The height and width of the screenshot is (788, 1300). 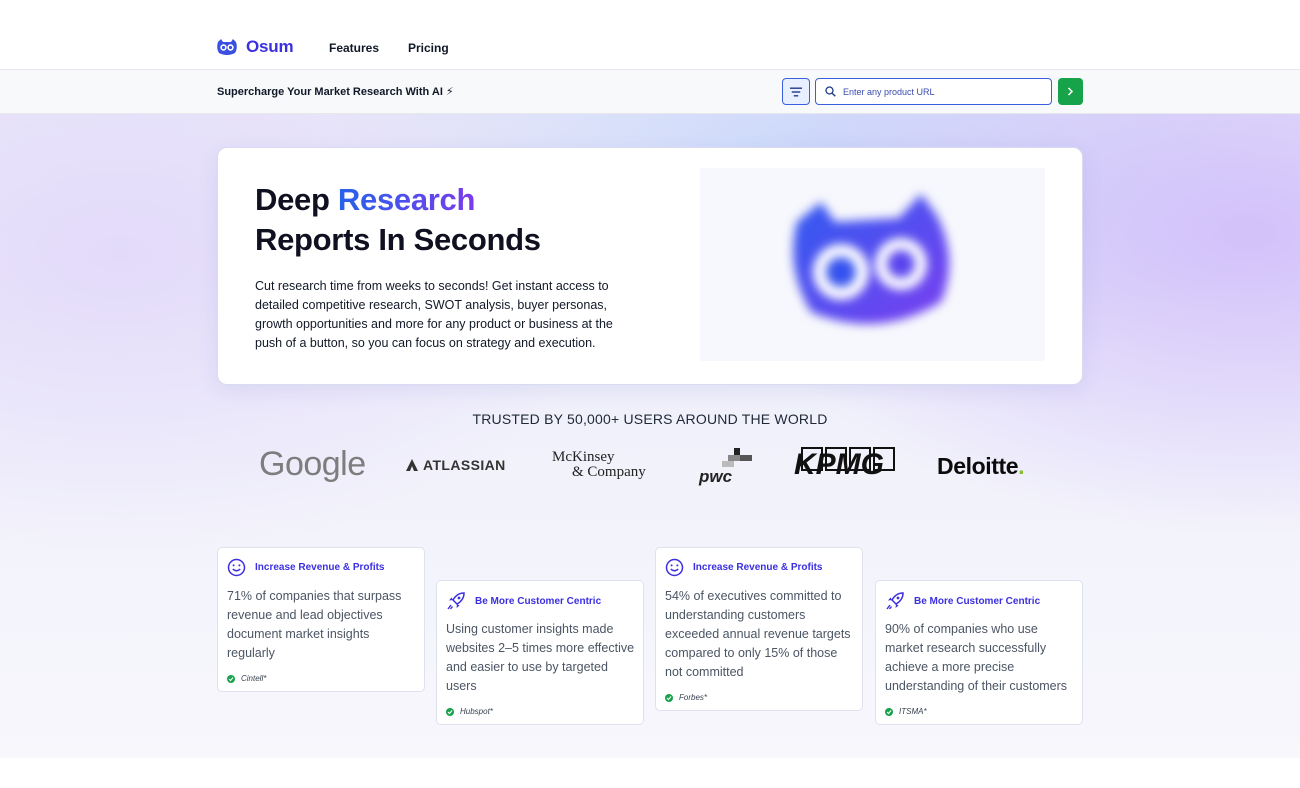 I want to click on chevron-right-icon, so click(x=1070, y=91).